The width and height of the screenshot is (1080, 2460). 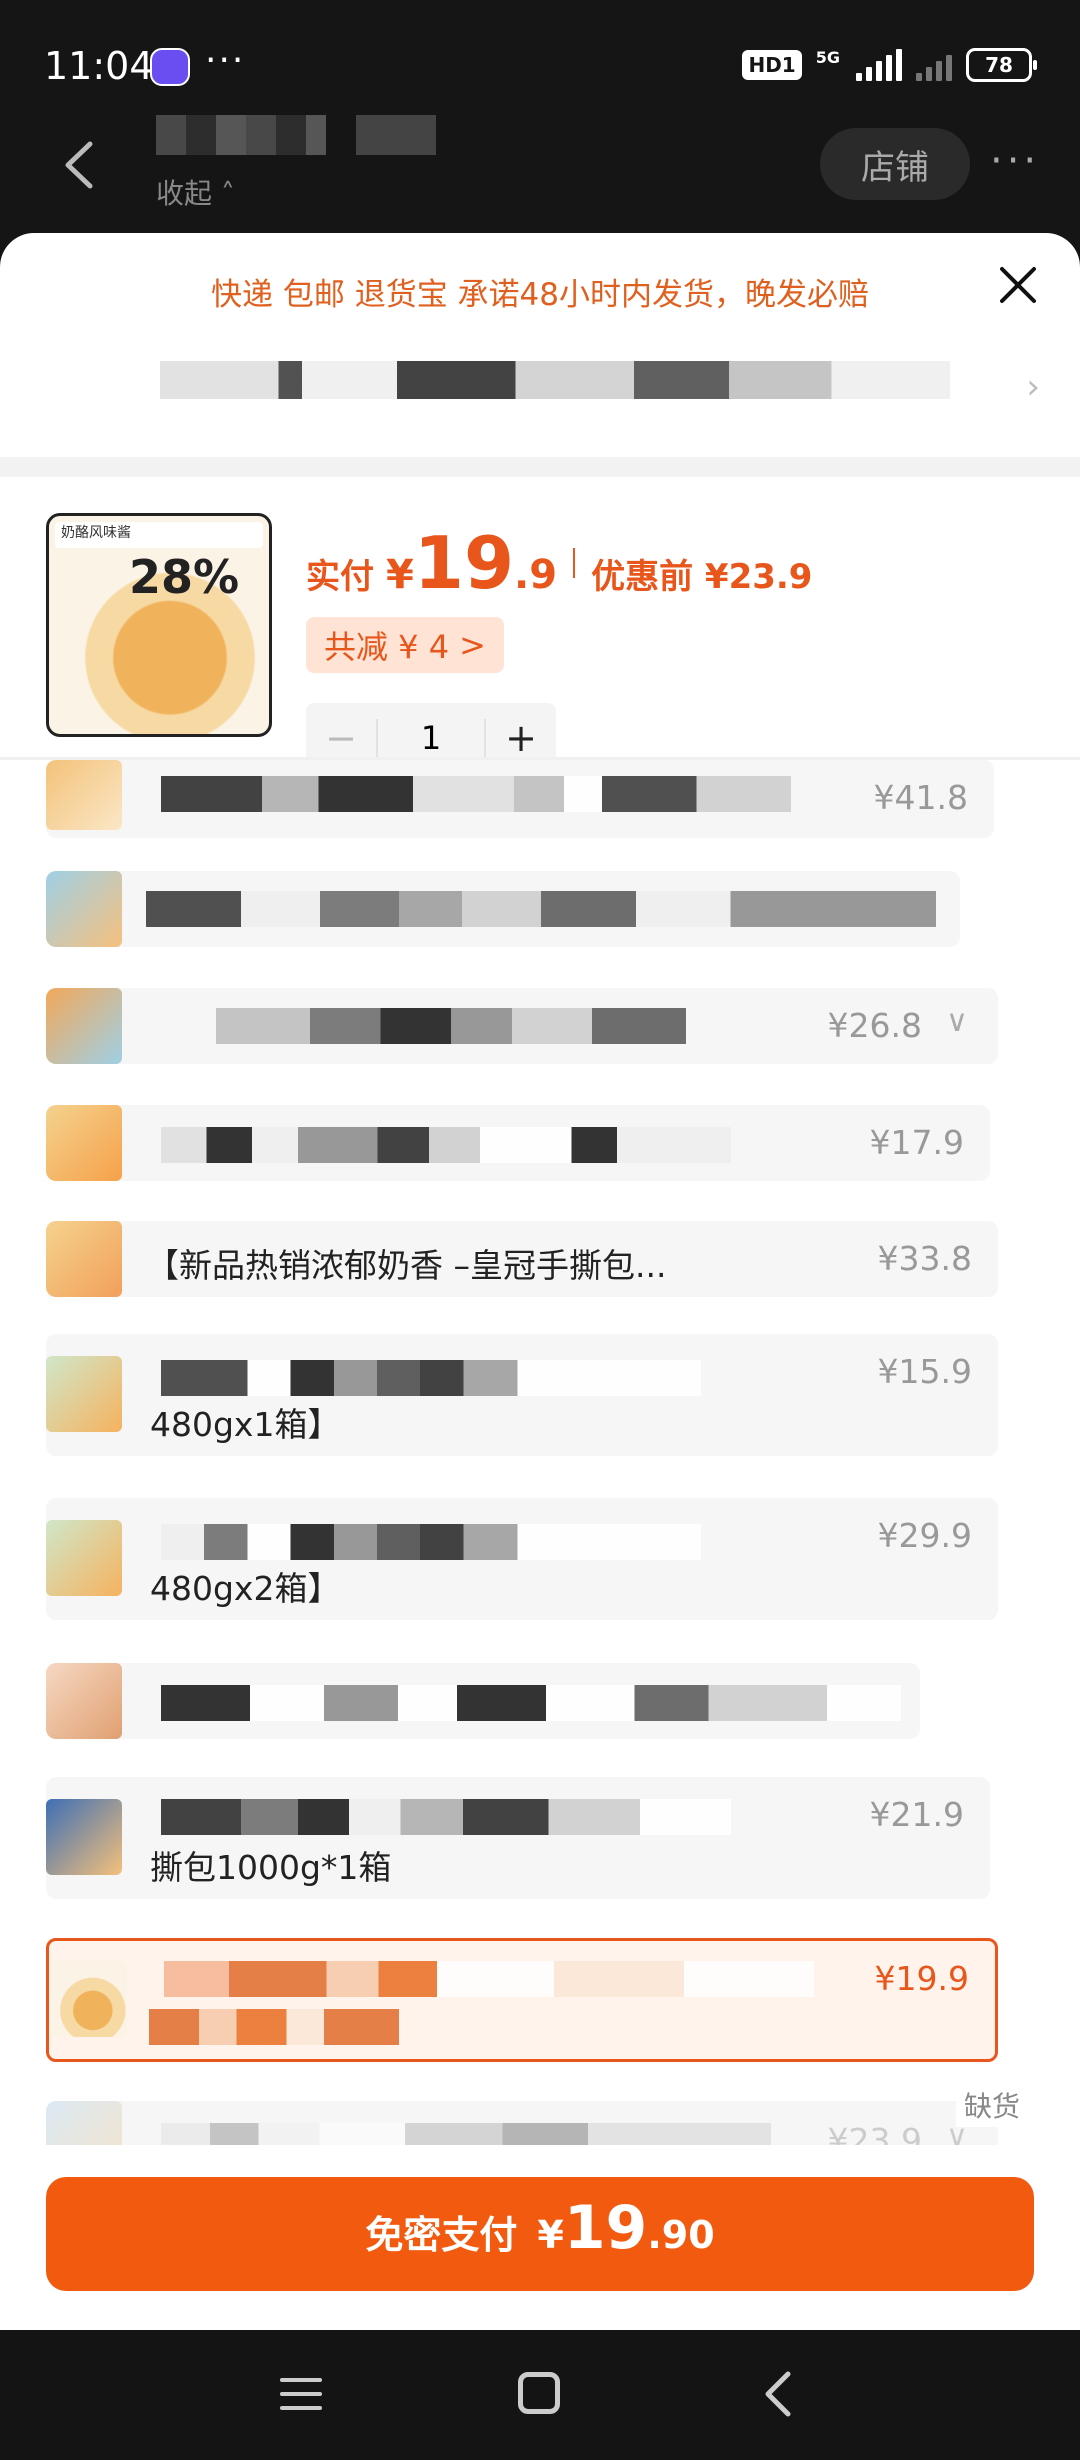 What do you see at coordinates (80, 165) in the screenshot?
I see `back-arrow-icon` at bounding box center [80, 165].